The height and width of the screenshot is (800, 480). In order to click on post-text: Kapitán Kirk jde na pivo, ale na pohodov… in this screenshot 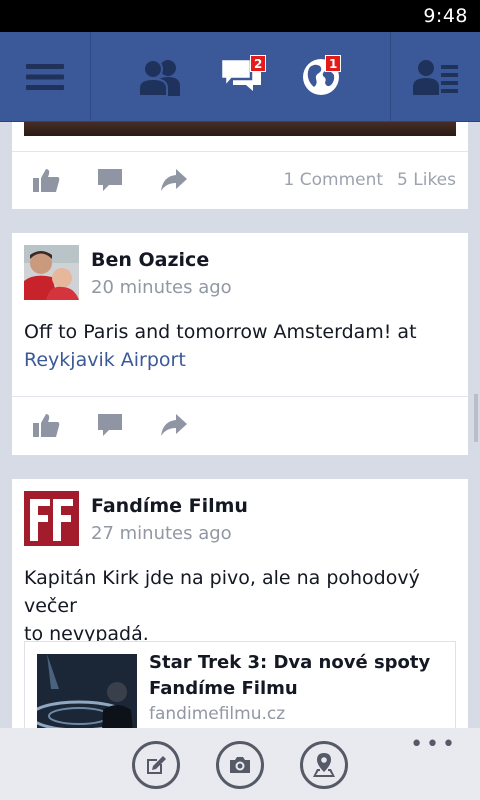, I will do `click(239, 606)`.